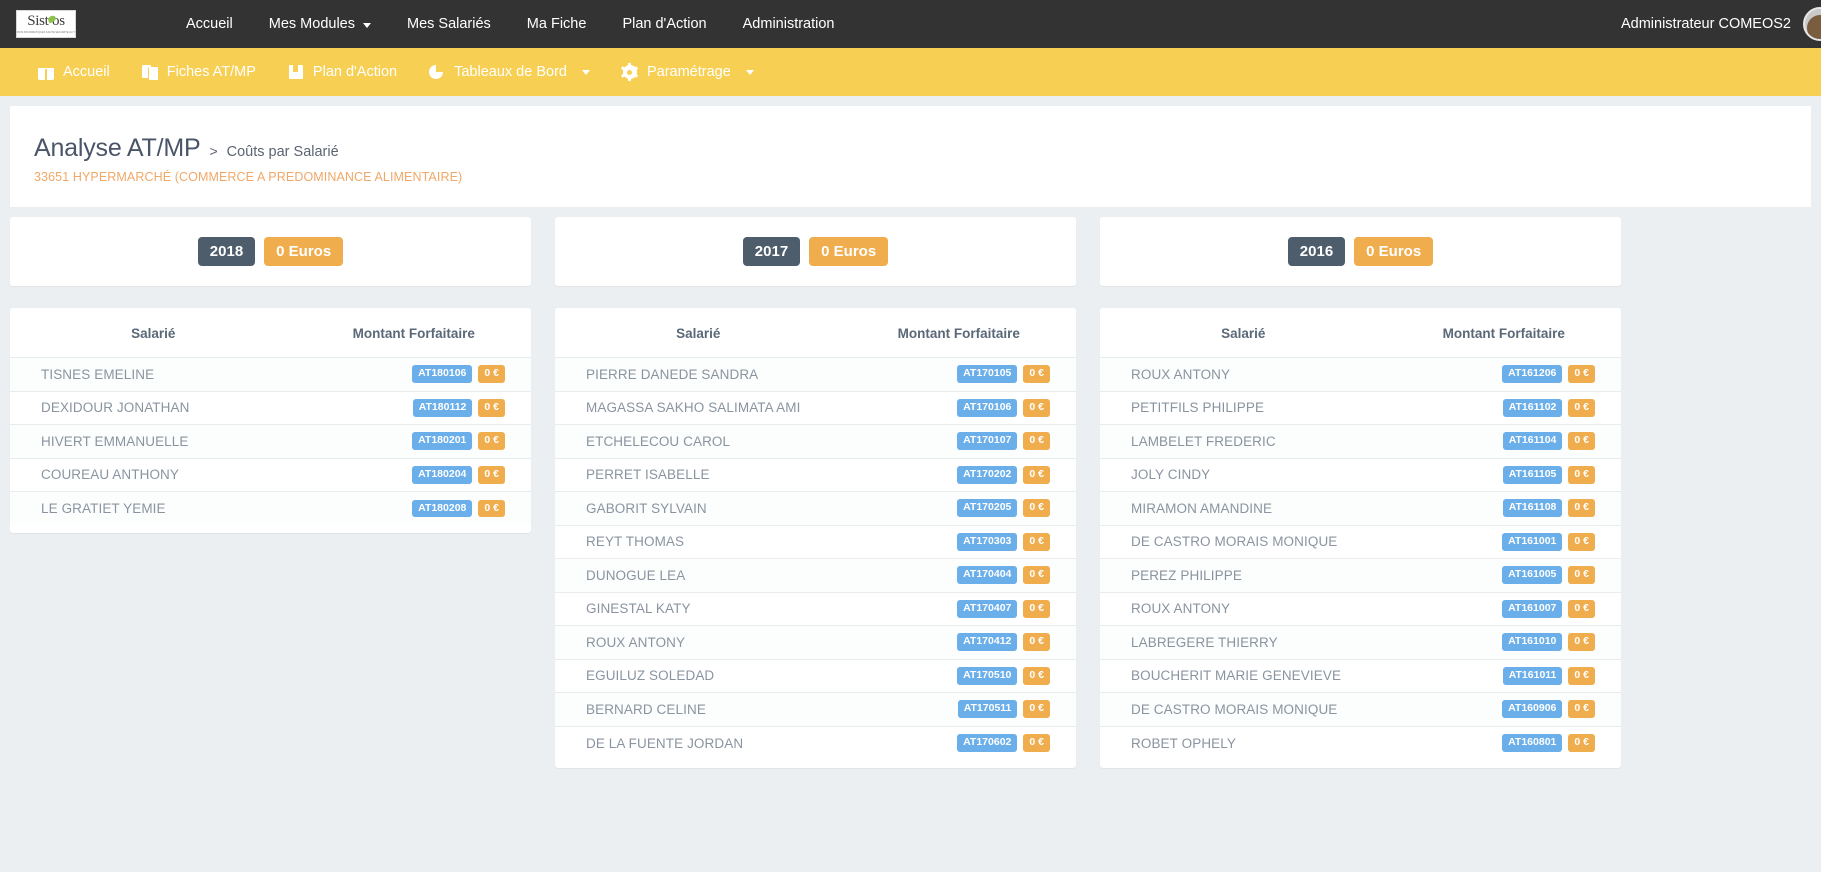 This screenshot has height=872, width=1821. I want to click on subnav-item-fiches-atmp: Fiches AT/MP, so click(199, 72).